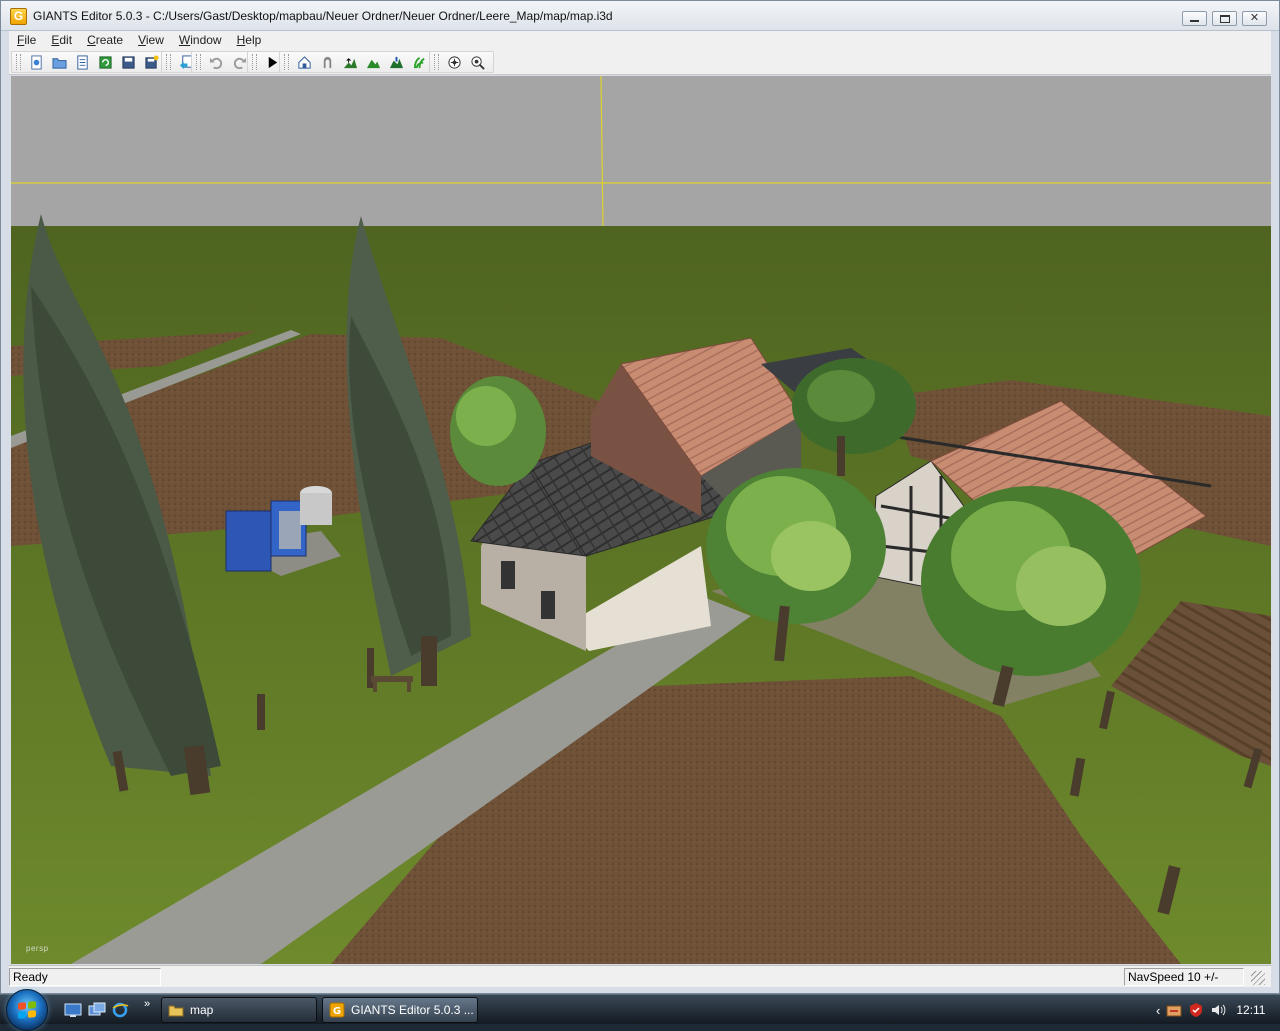 The height and width of the screenshot is (1031, 1280). Describe the element at coordinates (1196, 1010) in the screenshot. I see `antivirus-icon` at that location.